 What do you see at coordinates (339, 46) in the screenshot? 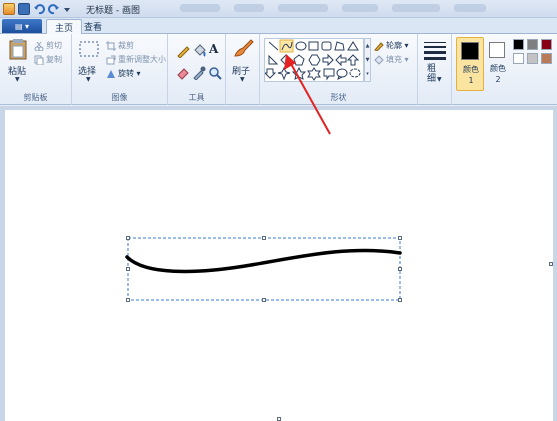
I see `polygon-shape-icon` at bounding box center [339, 46].